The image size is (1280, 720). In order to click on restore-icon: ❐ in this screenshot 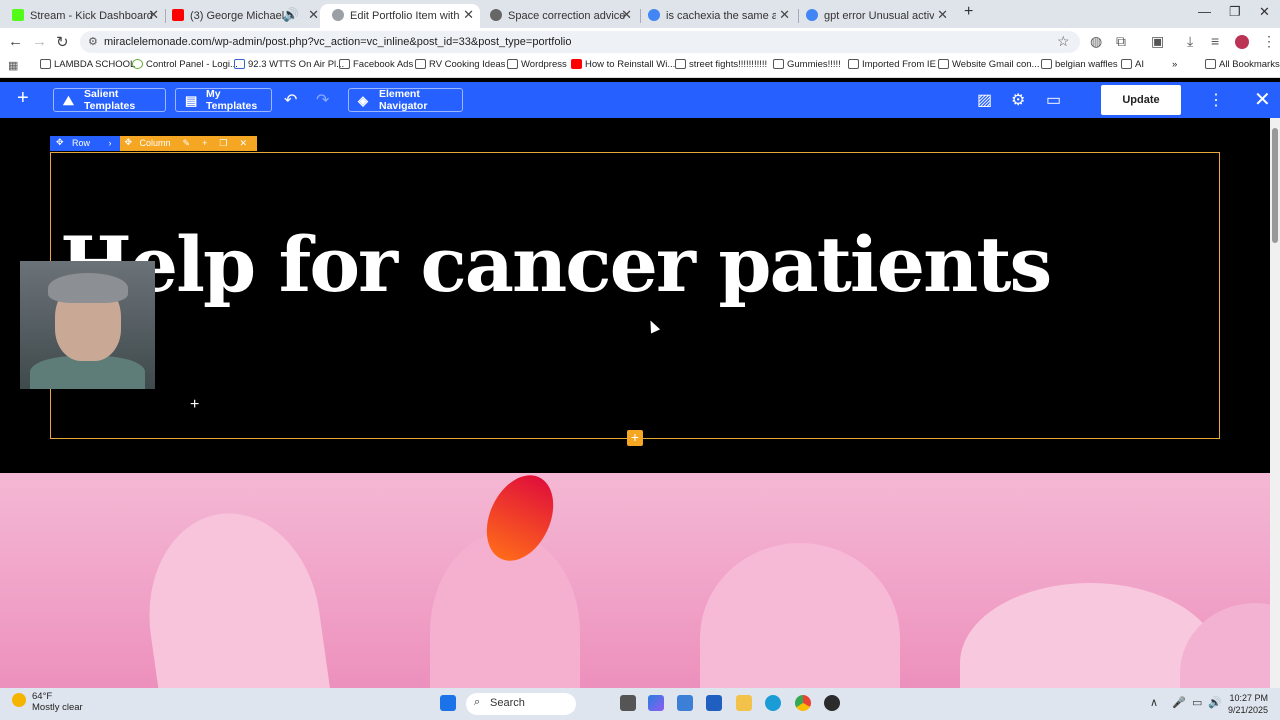, I will do `click(1235, 12)`.